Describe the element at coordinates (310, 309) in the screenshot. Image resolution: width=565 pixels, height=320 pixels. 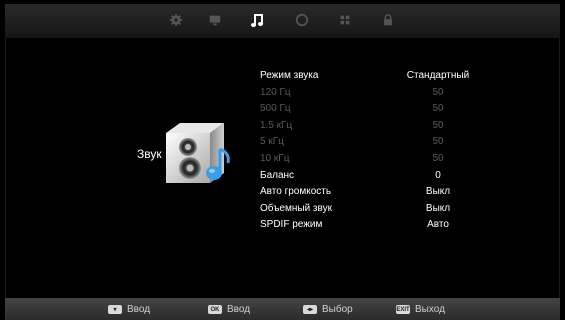
I see `left-right-key-icon: ◂▸` at that location.